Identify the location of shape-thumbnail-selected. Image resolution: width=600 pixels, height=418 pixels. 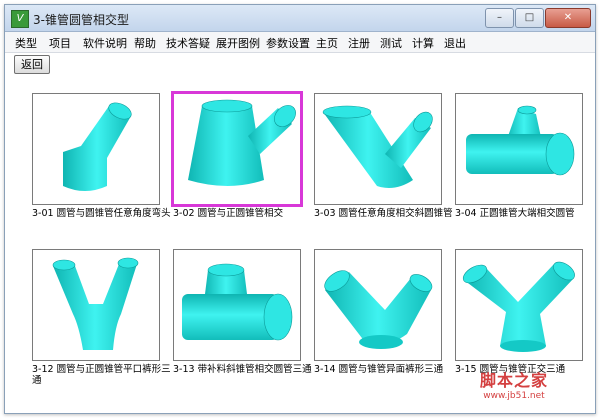
(237, 149).